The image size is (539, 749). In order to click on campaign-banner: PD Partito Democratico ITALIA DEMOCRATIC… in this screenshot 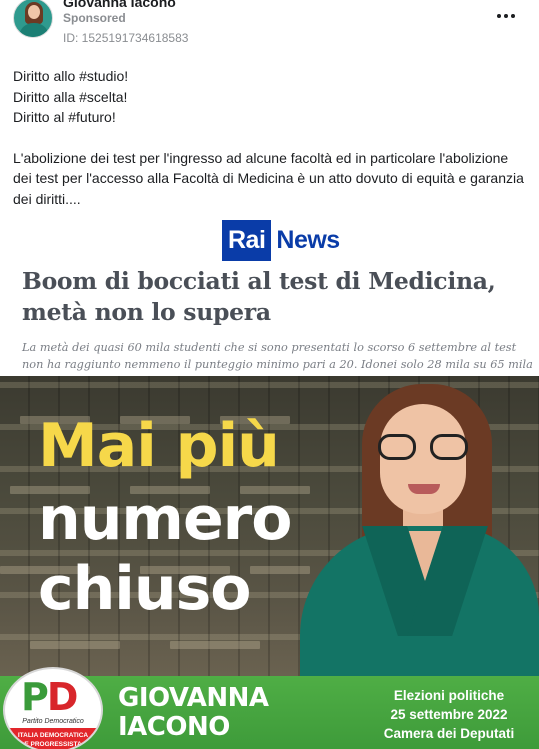, I will do `click(269, 708)`.